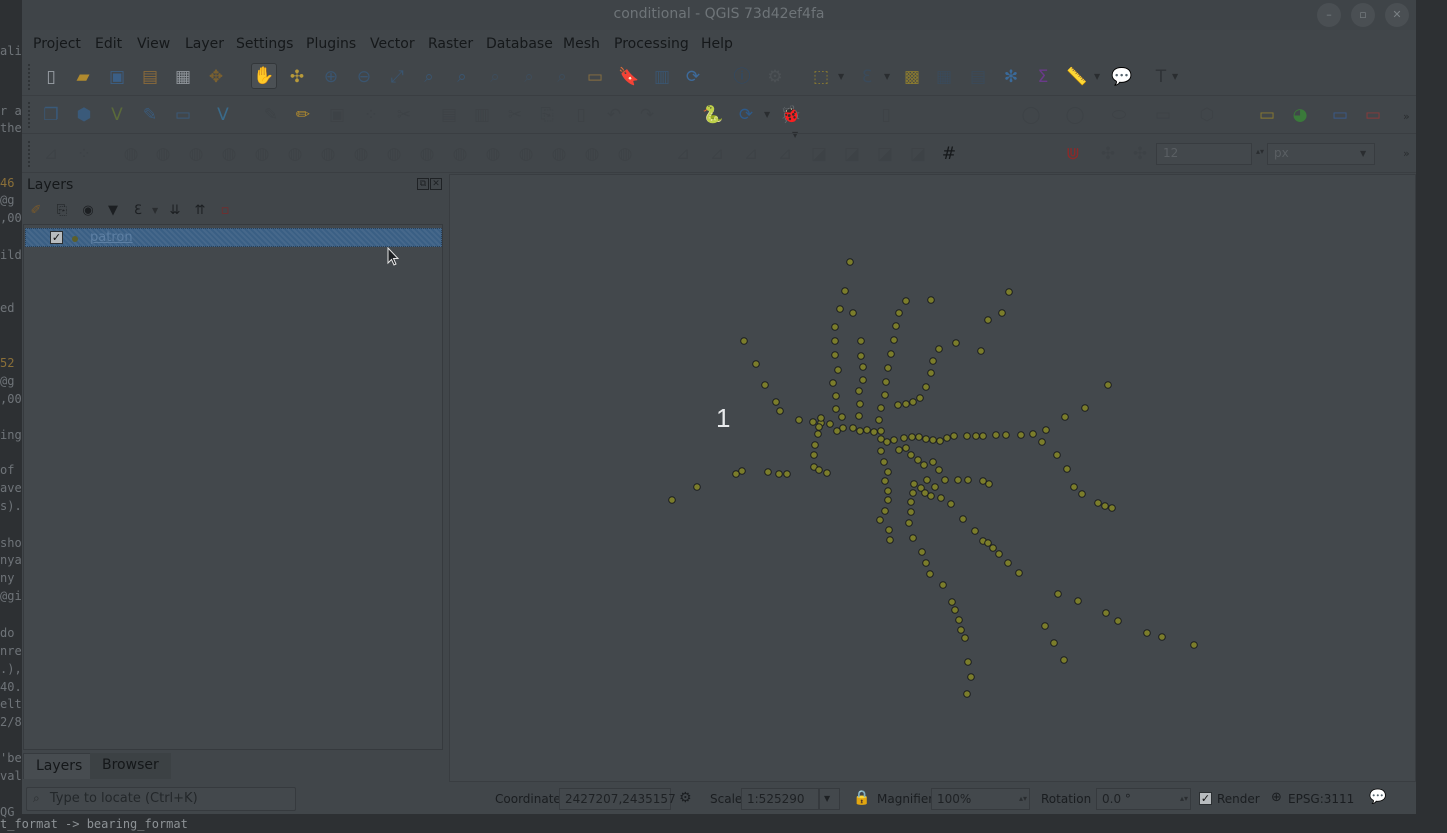 The image size is (1447, 833). Describe the element at coordinates (331, 44) in the screenshot. I see `menu-plugins: Plugins` at that location.